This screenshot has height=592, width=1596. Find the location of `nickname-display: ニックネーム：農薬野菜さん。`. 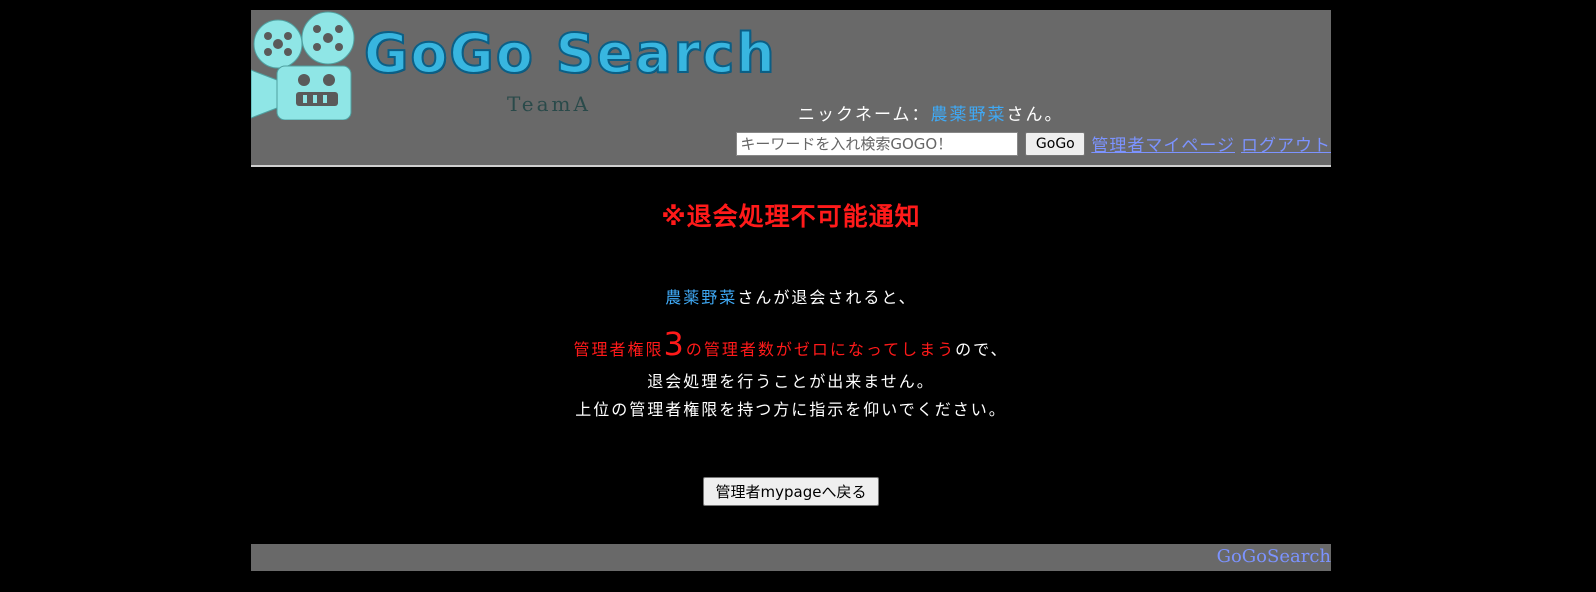

nickname-display: ニックネーム：農薬野菜さん。 is located at coordinates (931, 112).